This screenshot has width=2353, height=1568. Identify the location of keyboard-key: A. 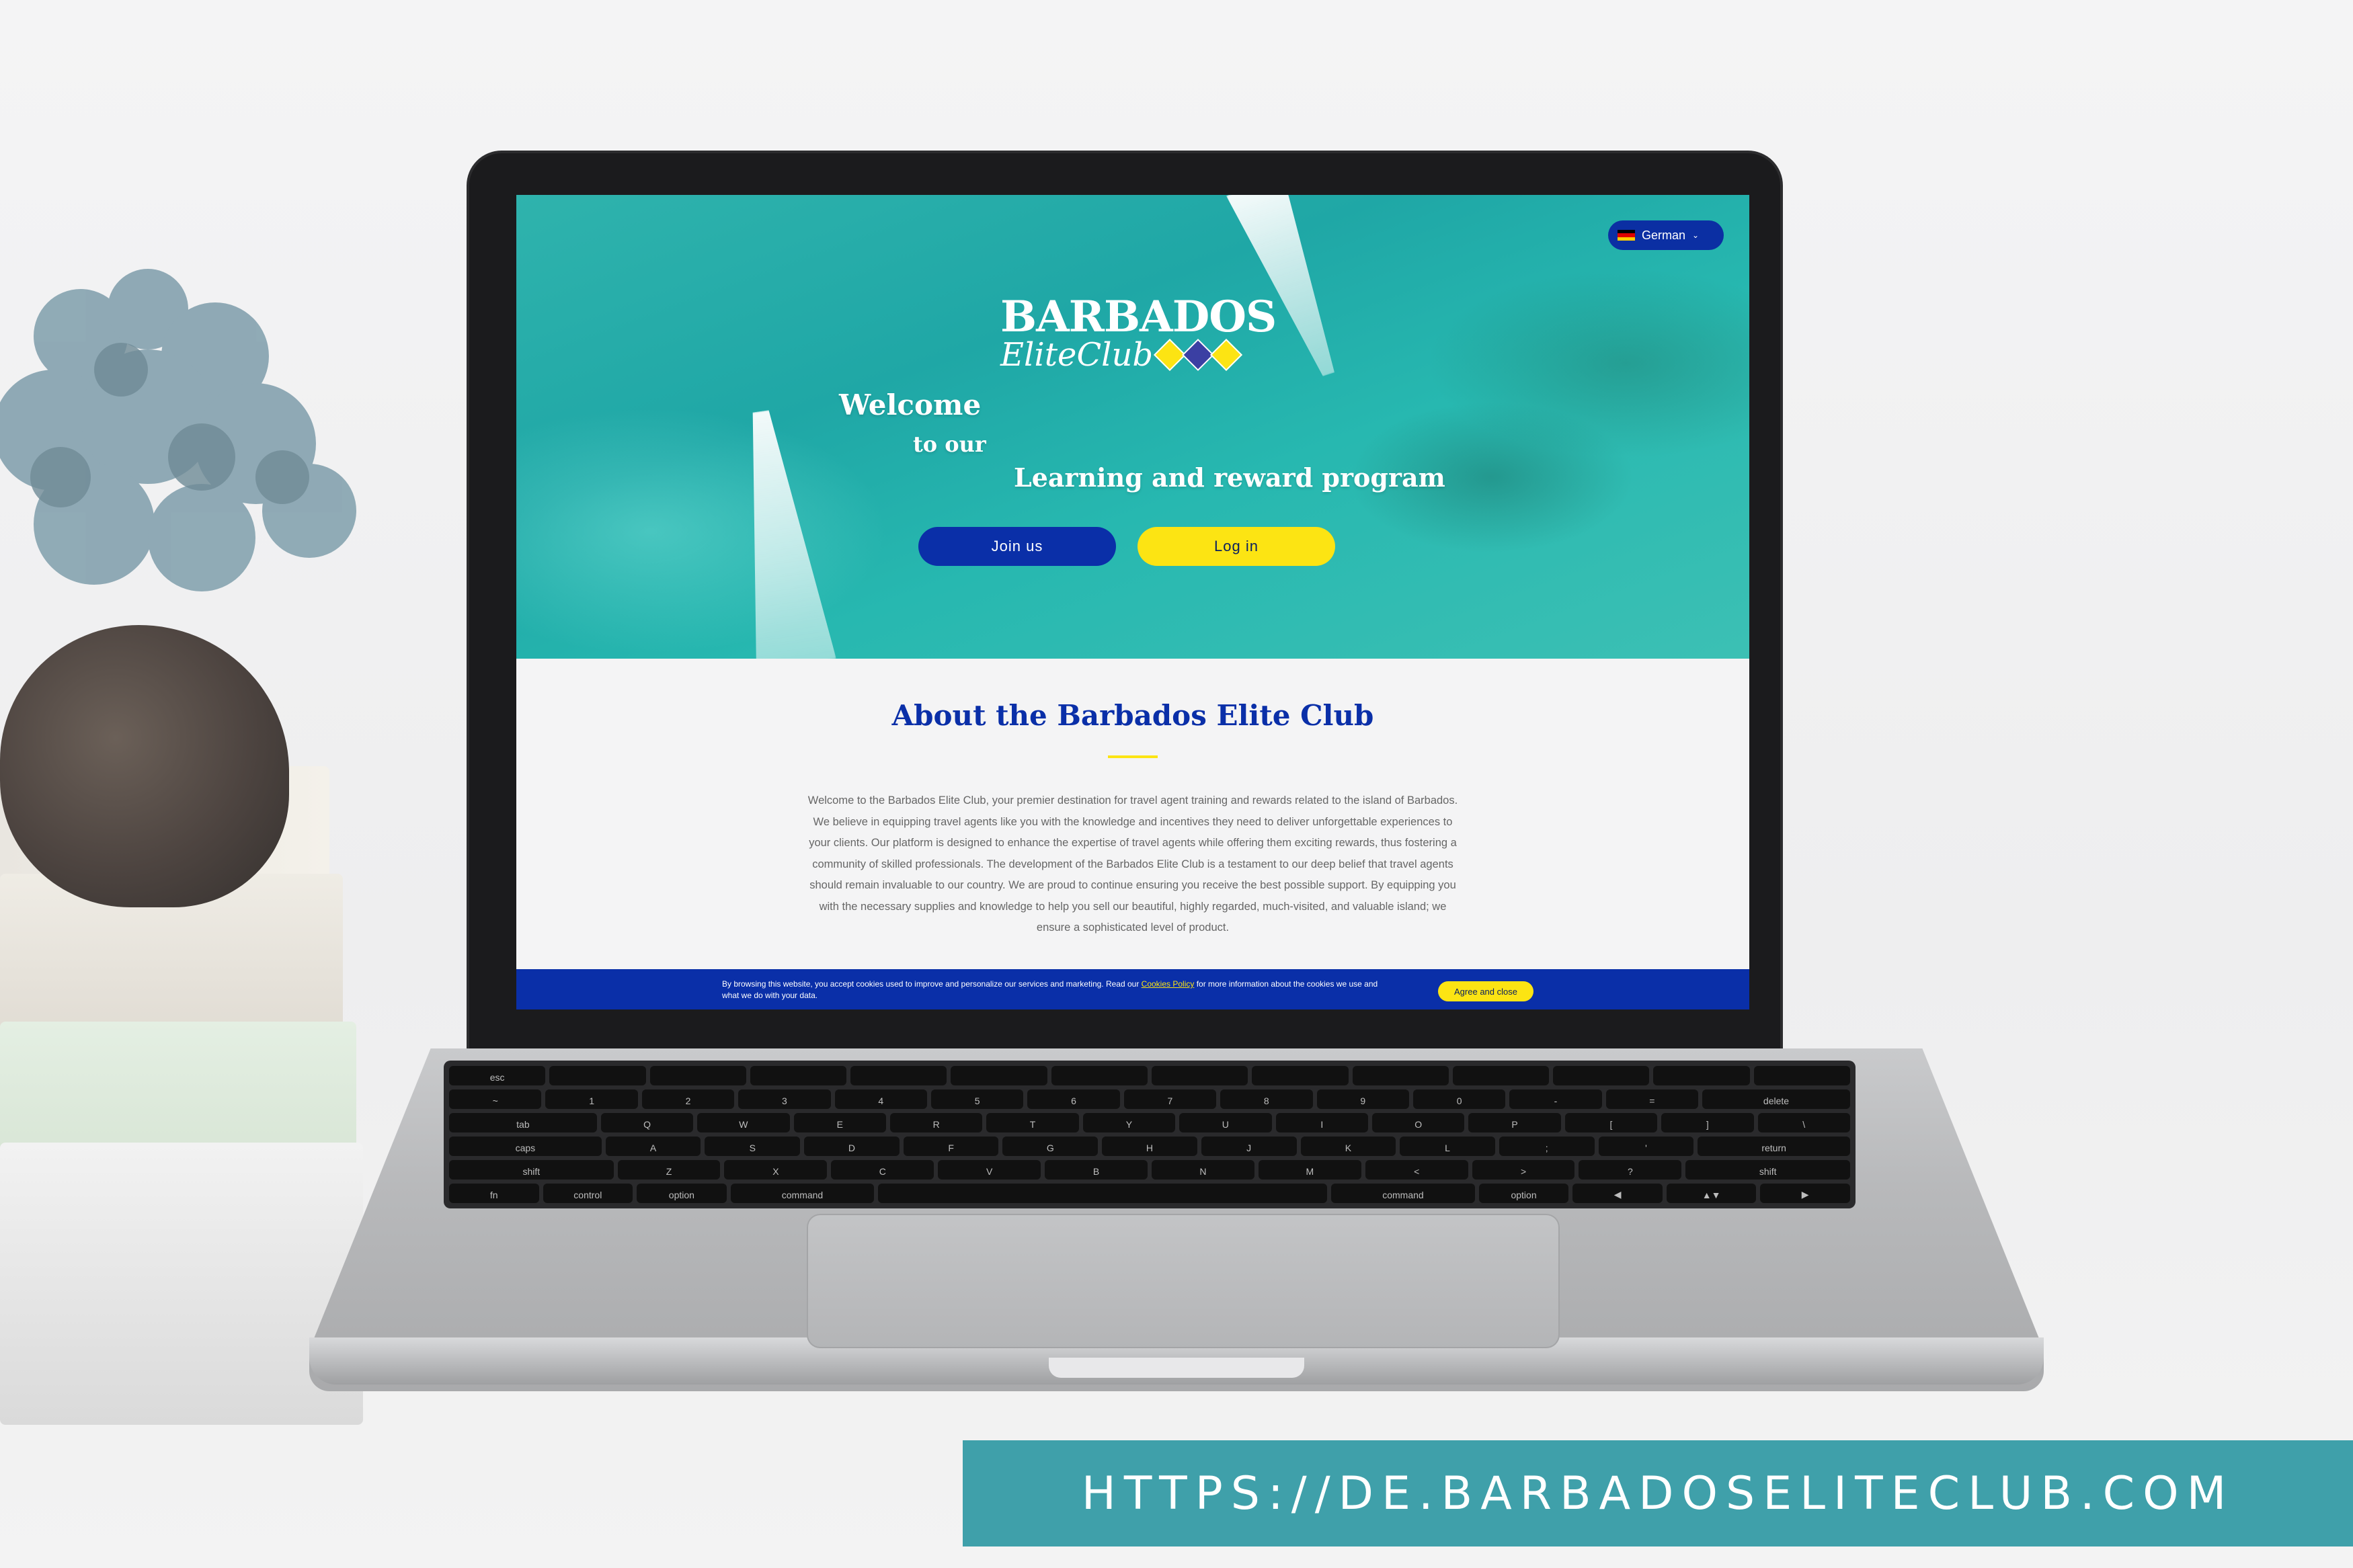
(653, 1146).